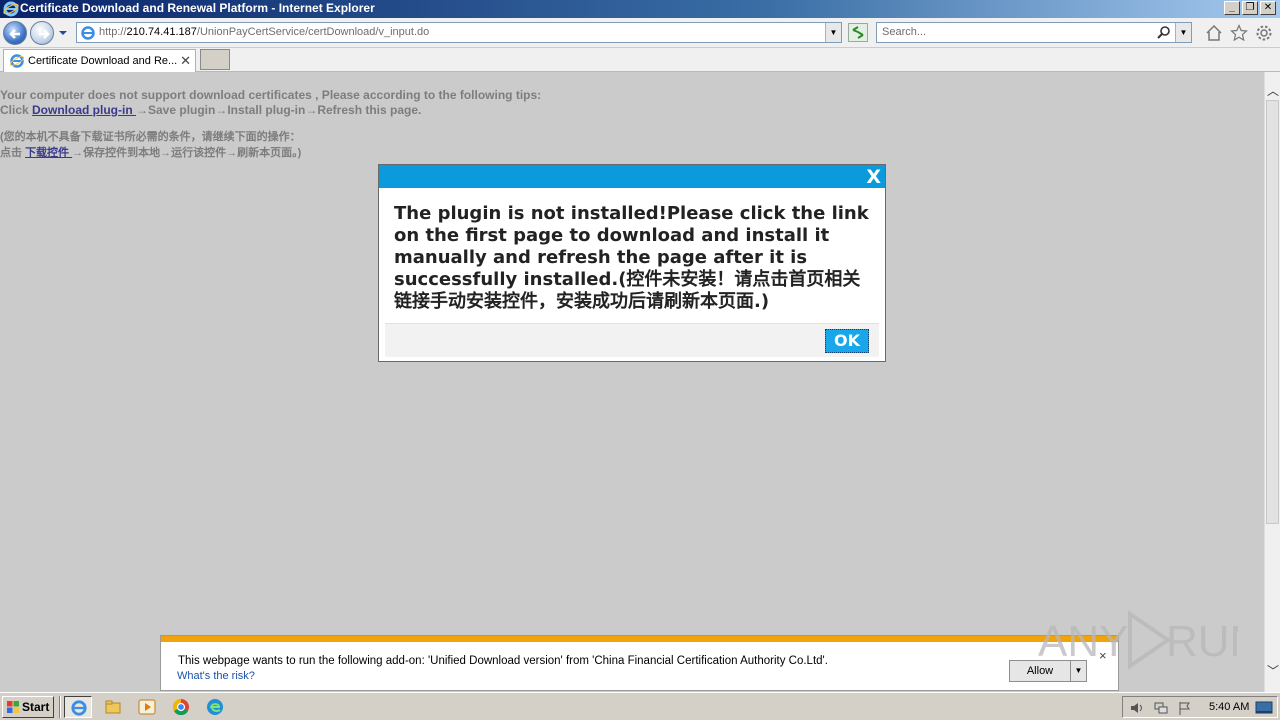 This screenshot has width=1280, height=720. Describe the element at coordinates (1185, 708) in the screenshot. I see `action-center-flag-icon` at that location.